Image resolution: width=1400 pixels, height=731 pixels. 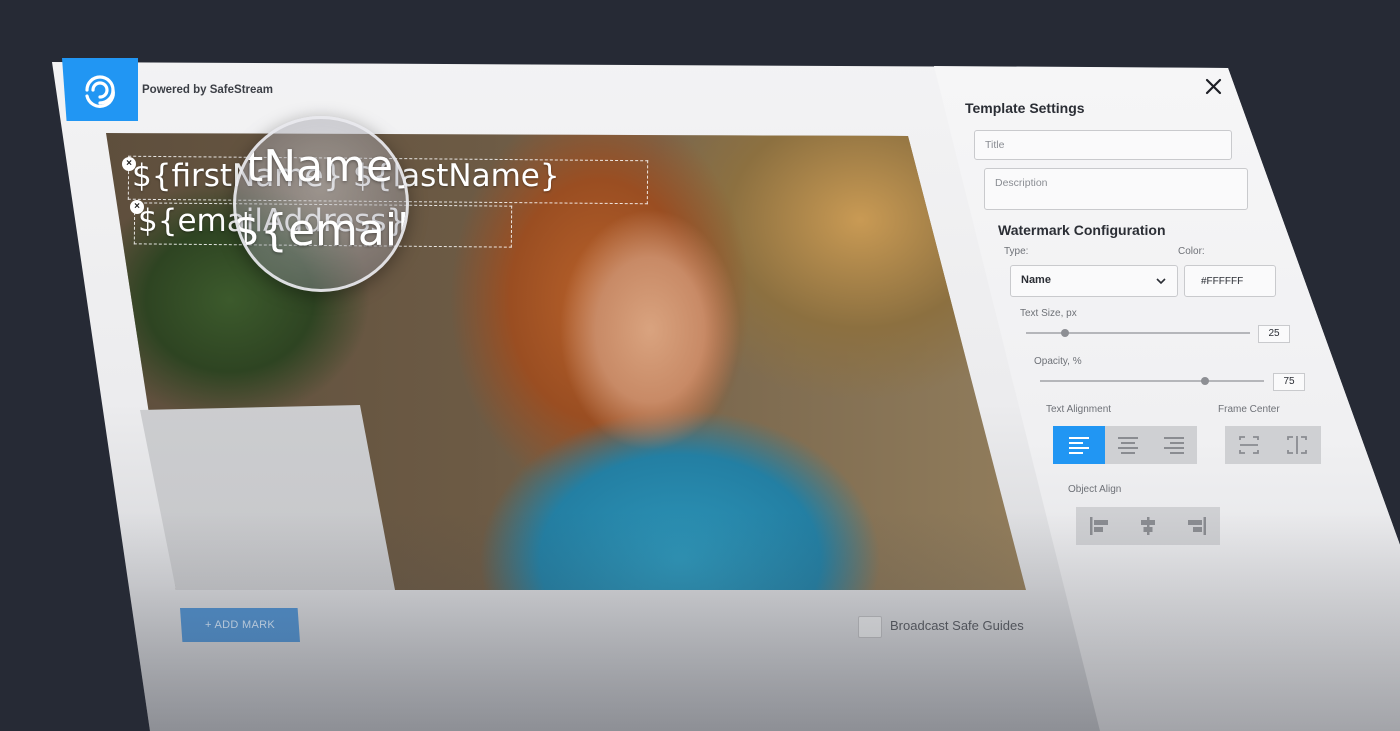 I want to click on frame-center-group, so click(x=1273, y=445).